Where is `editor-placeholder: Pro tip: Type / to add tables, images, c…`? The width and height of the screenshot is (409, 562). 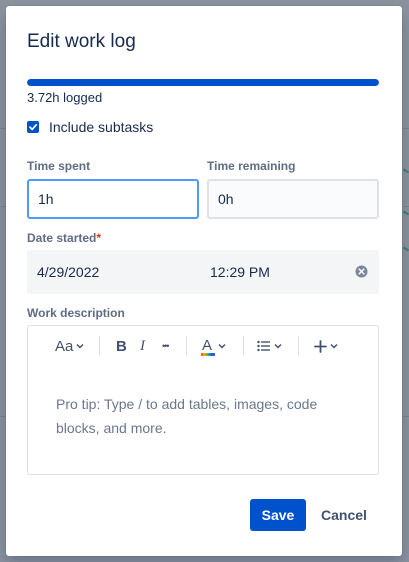 editor-placeholder: Pro tip: Type / to add tables, images, c… is located at coordinates (187, 416).